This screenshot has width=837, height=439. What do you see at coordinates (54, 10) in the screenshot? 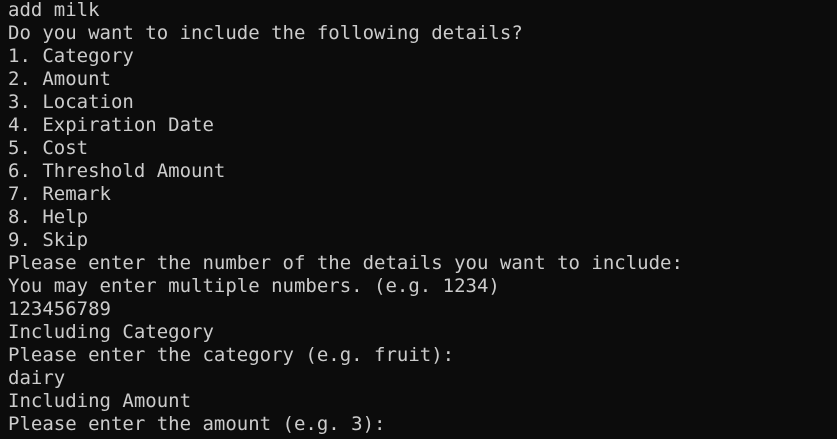
I see `user-command-line: add milk` at bounding box center [54, 10].